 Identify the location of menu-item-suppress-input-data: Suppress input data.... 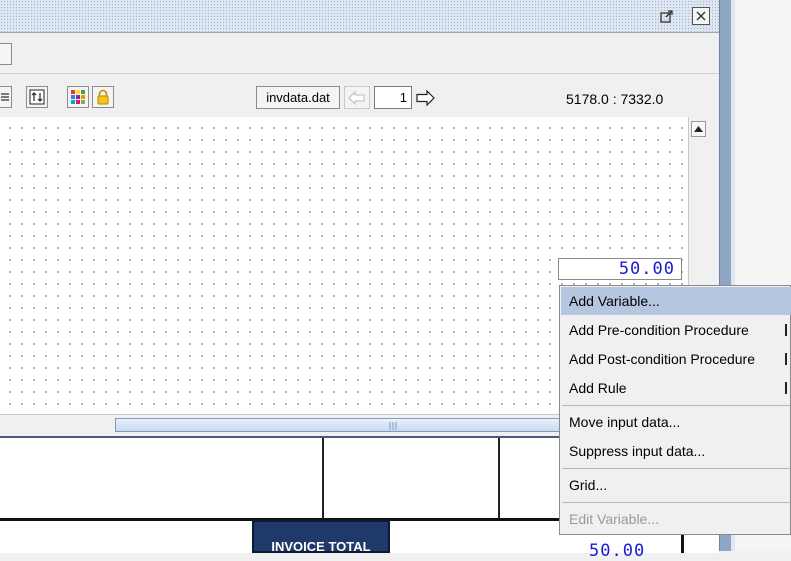
(676, 451).